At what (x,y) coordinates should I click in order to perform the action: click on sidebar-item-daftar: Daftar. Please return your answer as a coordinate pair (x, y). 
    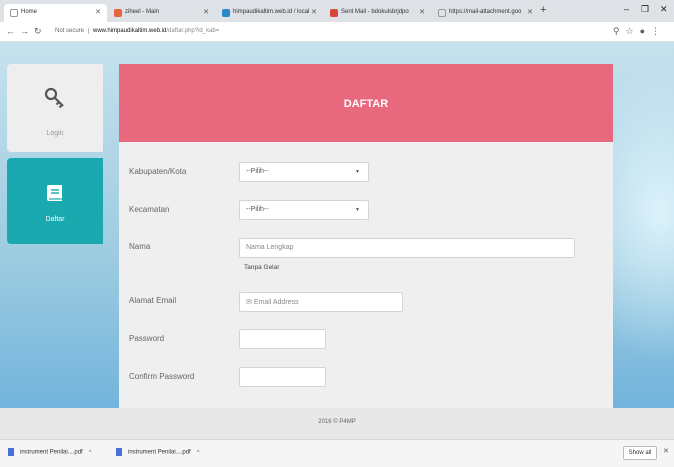
    Looking at the image, I should click on (55, 201).